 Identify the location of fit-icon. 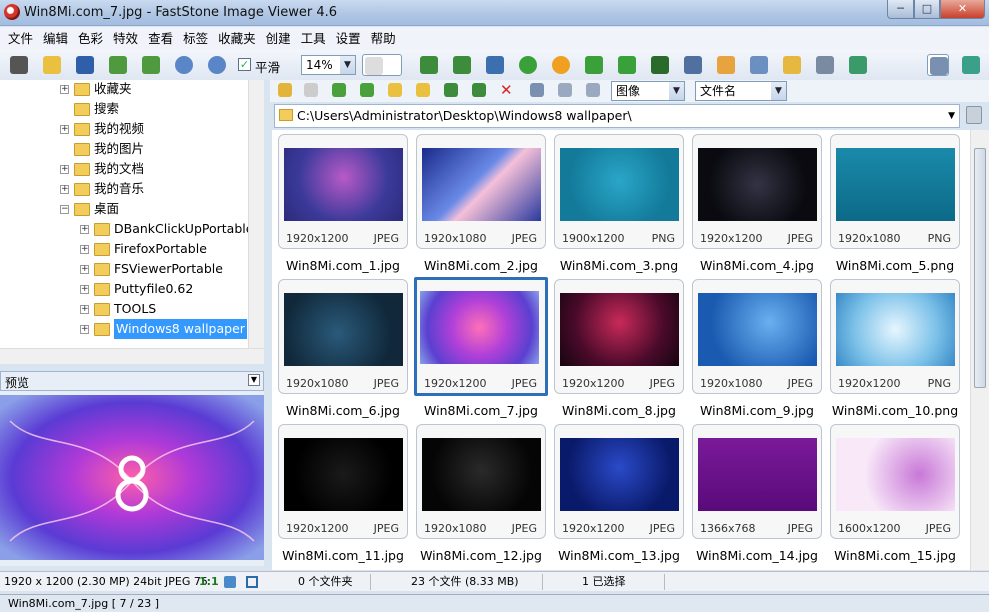
(230, 582).